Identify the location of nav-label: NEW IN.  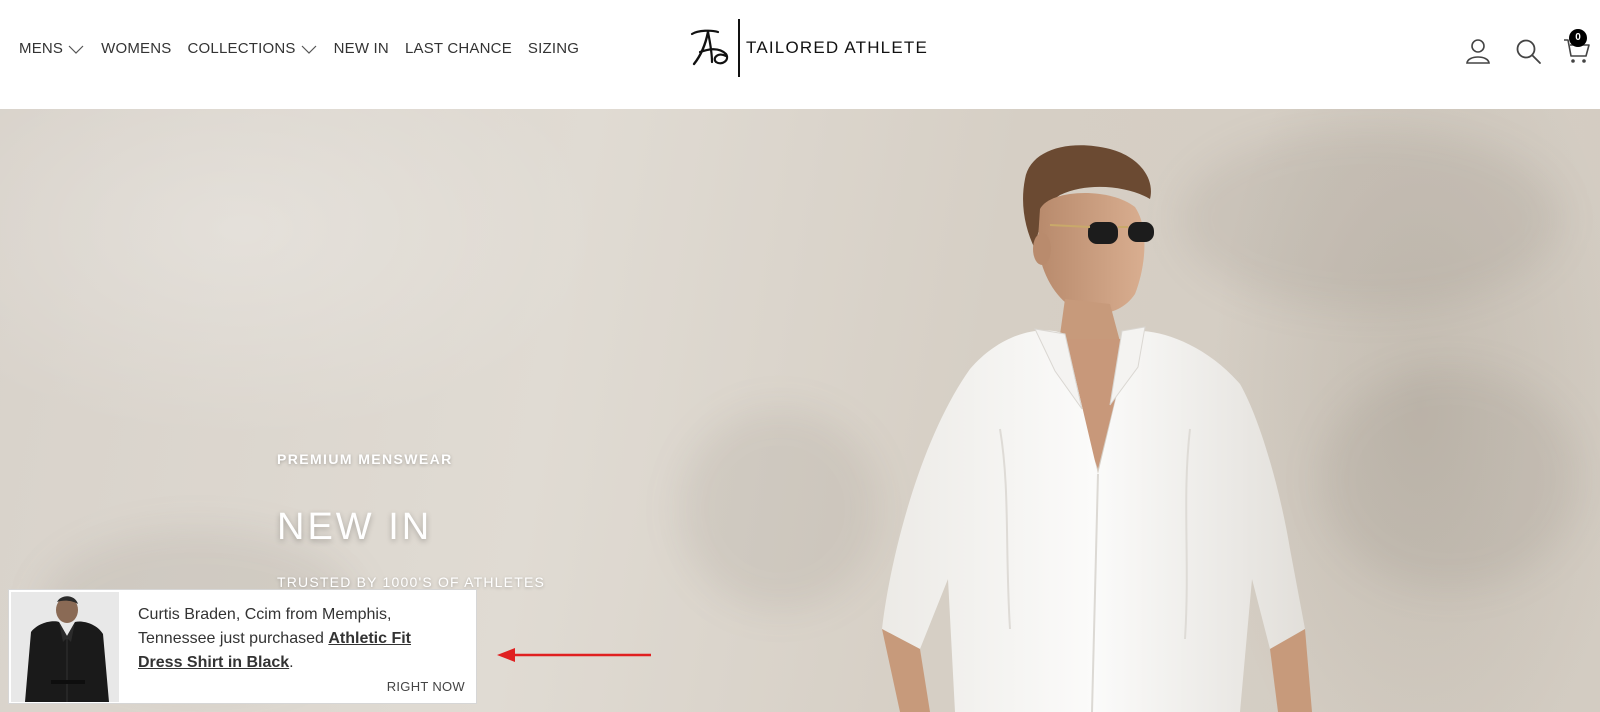
(361, 48).